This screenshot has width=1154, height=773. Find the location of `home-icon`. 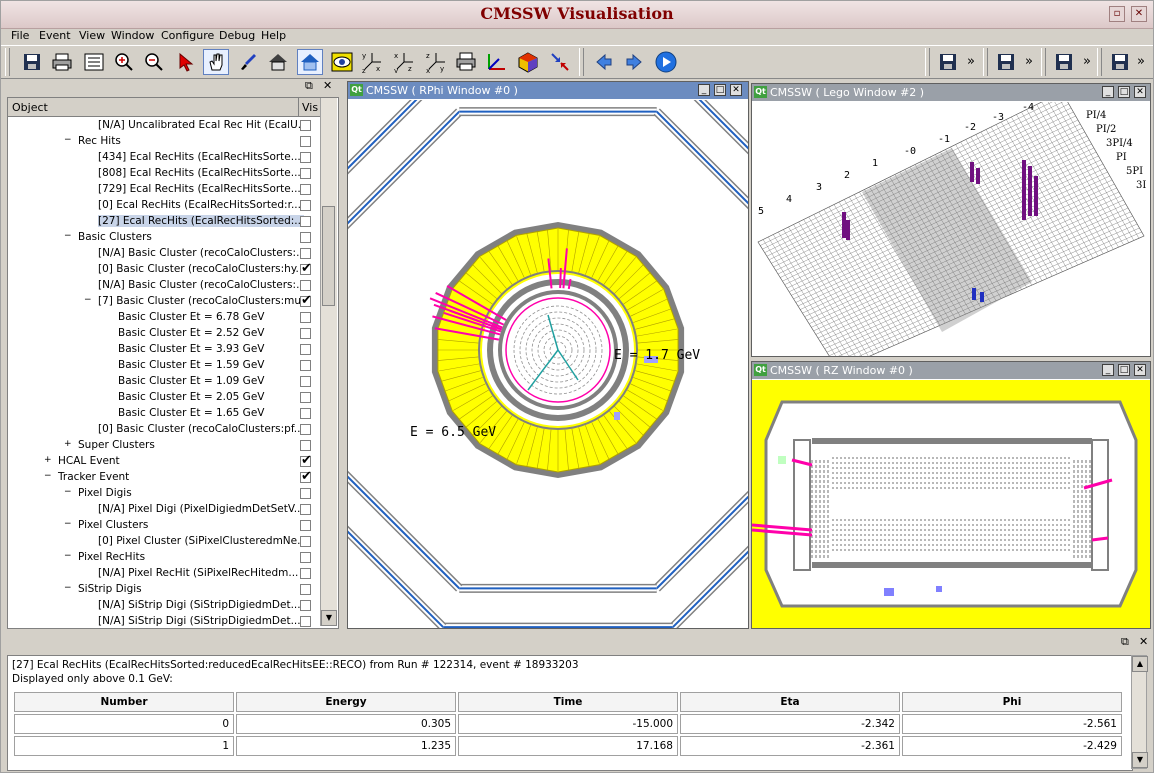

home-icon is located at coordinates (278, 62).